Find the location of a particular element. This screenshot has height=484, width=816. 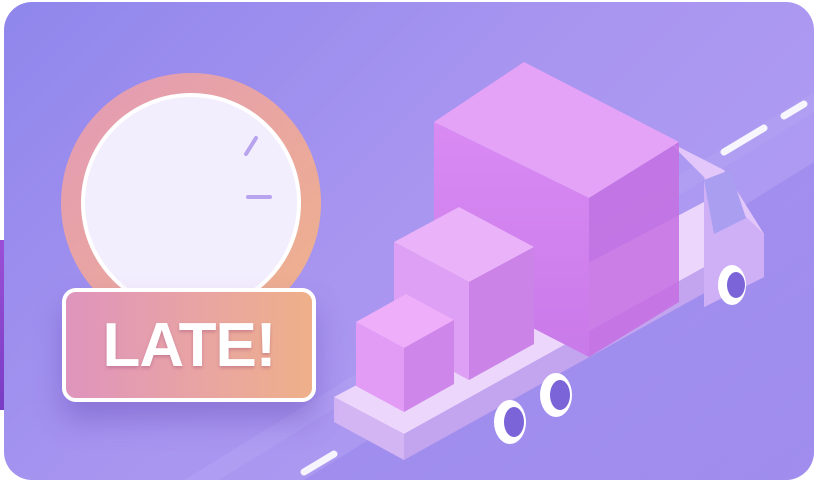

late-label: LATE! is located at coordinates (189, 345).